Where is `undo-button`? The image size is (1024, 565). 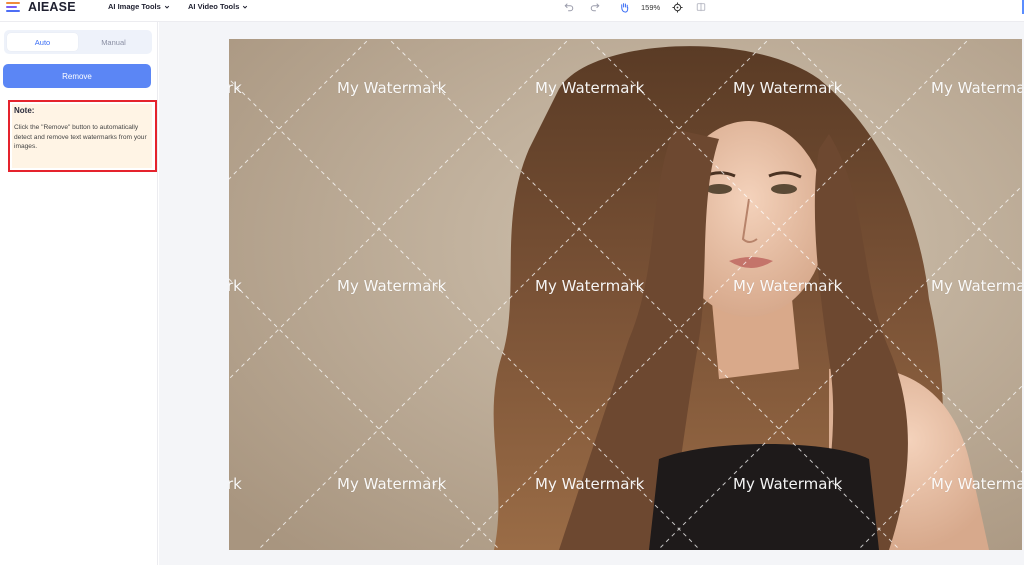
undo-button is located at coordinates (569, 7).